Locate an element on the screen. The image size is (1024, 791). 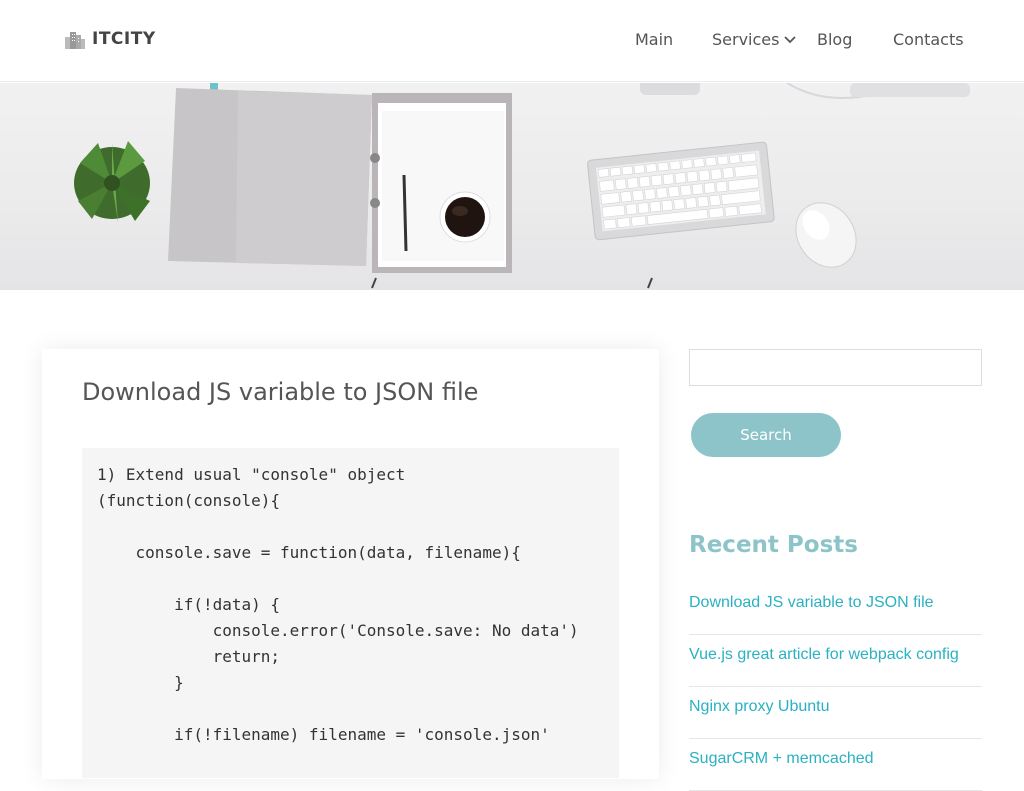
chevron-down-icon is located at coordinates (790, 40).